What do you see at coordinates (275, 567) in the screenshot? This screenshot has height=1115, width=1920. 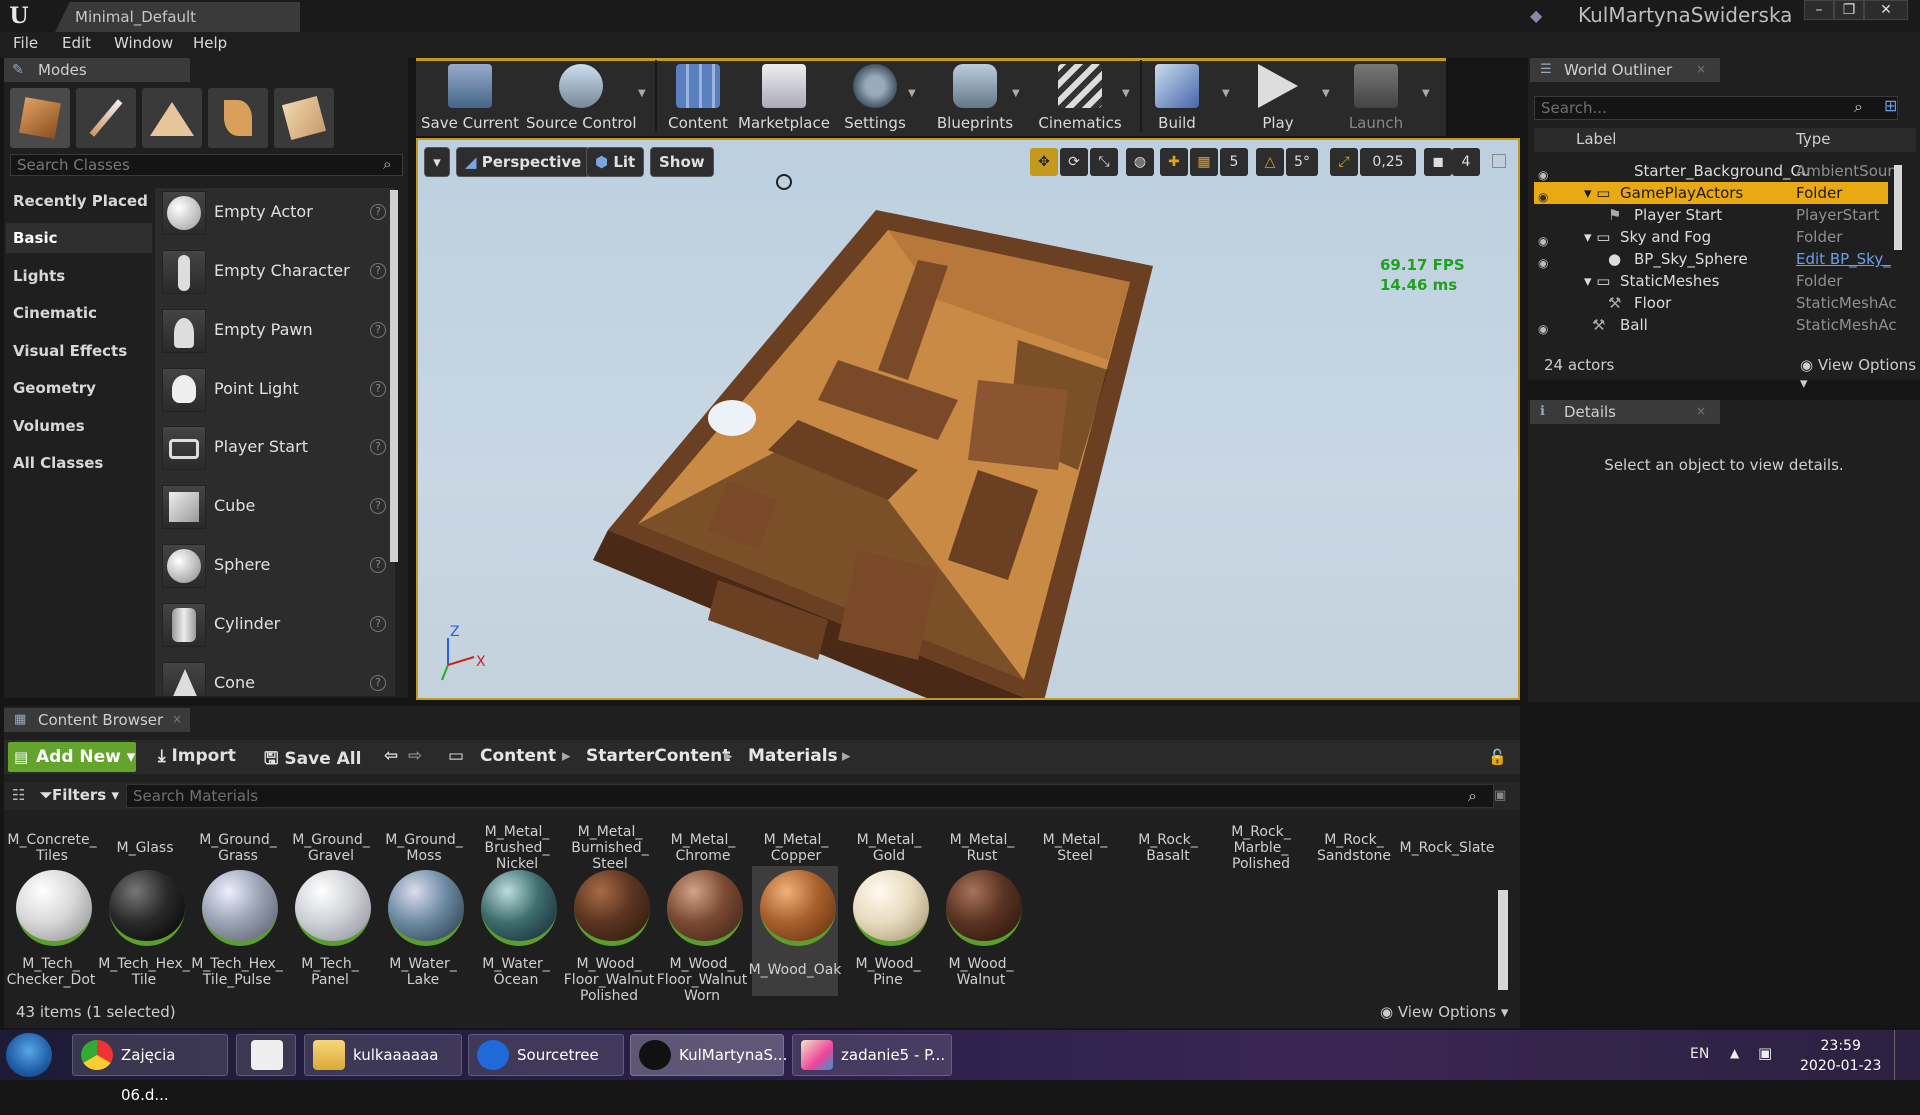 I see `placeable-item: Sphere ?` at bounding box center [275, 567].